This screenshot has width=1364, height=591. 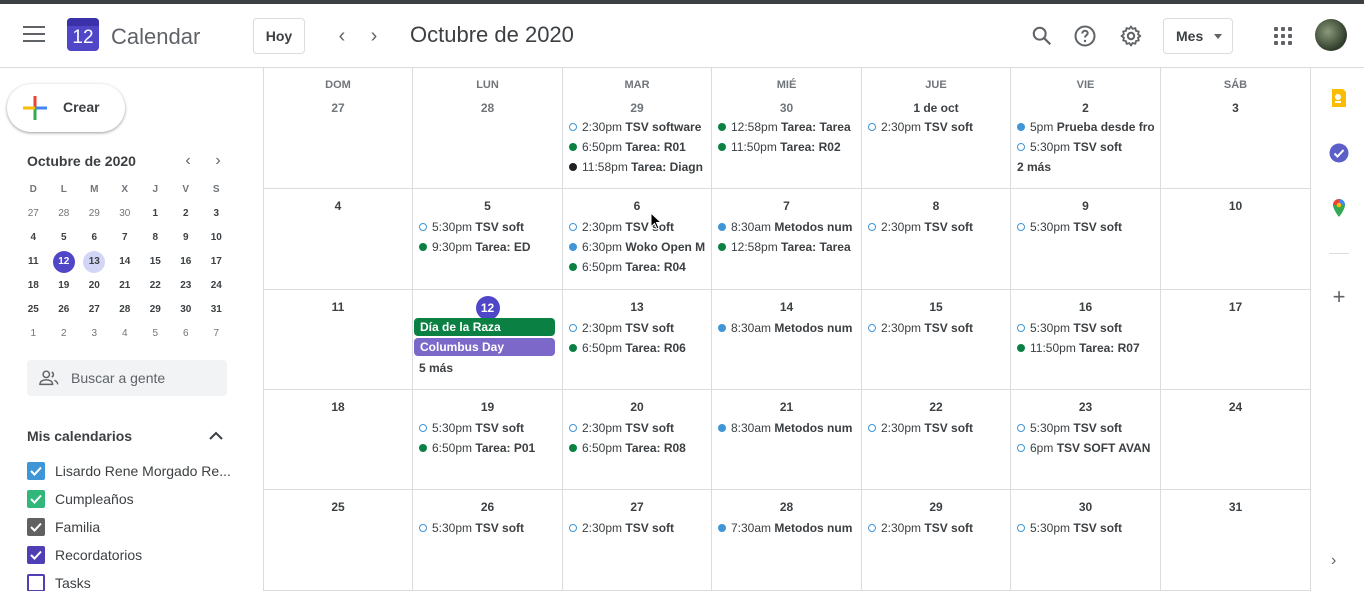 What do you see at coordinates (33, 310) in the screenshot?
I see `mini-day: 25` at bounding box center [33, 310].